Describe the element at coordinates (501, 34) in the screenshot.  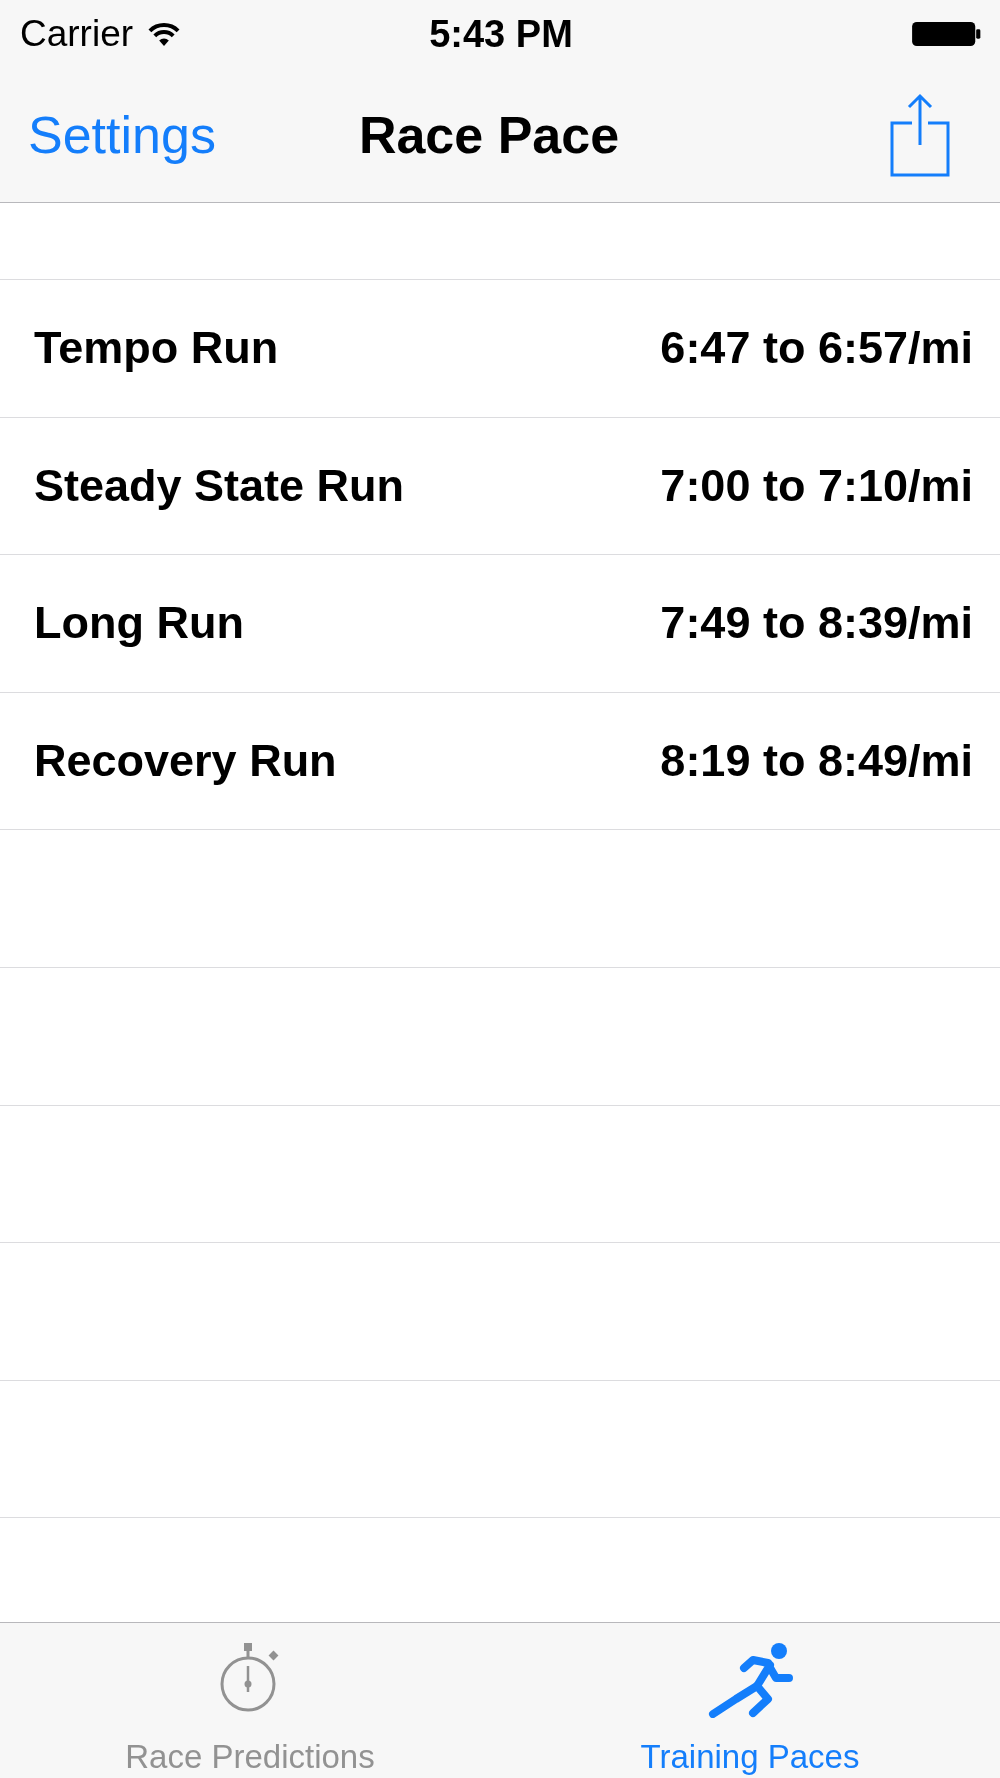
I see `time-label: 5:43 PM` at that location.